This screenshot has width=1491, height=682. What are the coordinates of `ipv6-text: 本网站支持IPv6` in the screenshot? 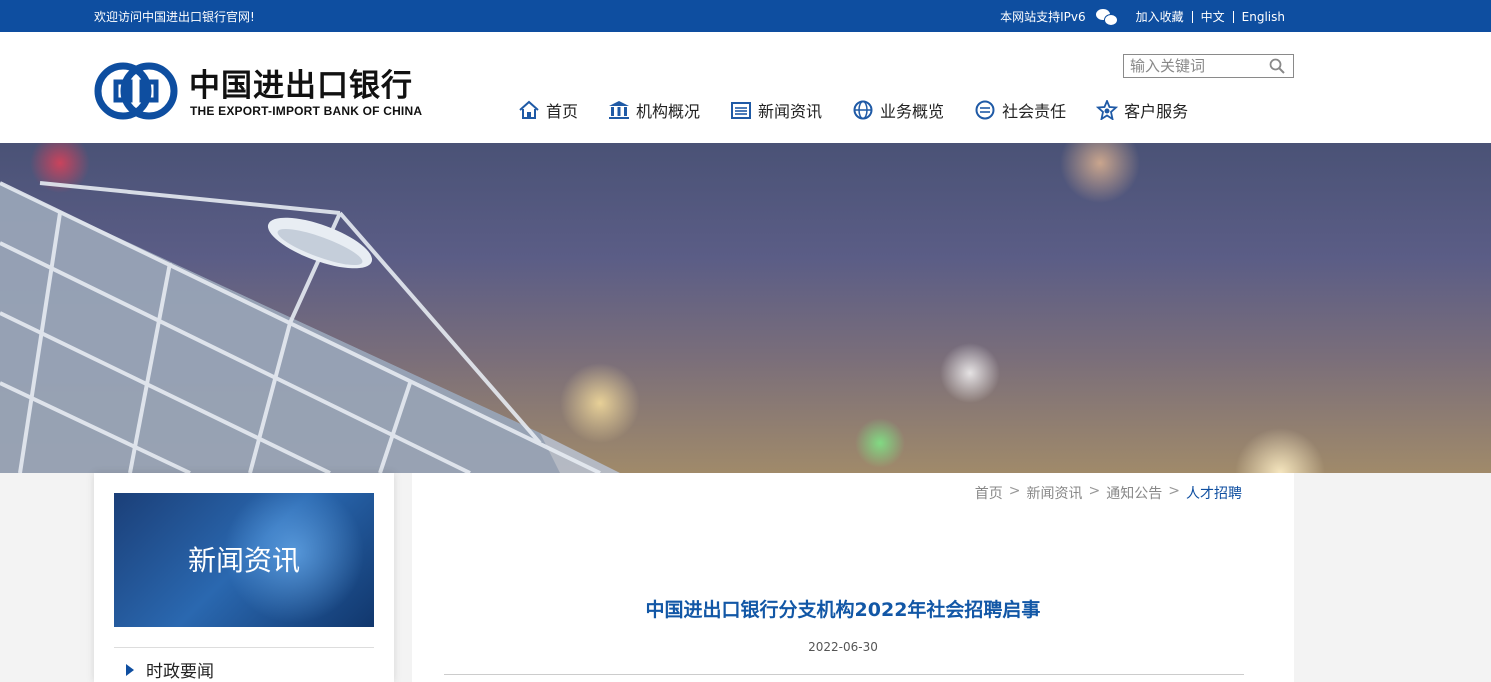 It's located at (1043, 17).